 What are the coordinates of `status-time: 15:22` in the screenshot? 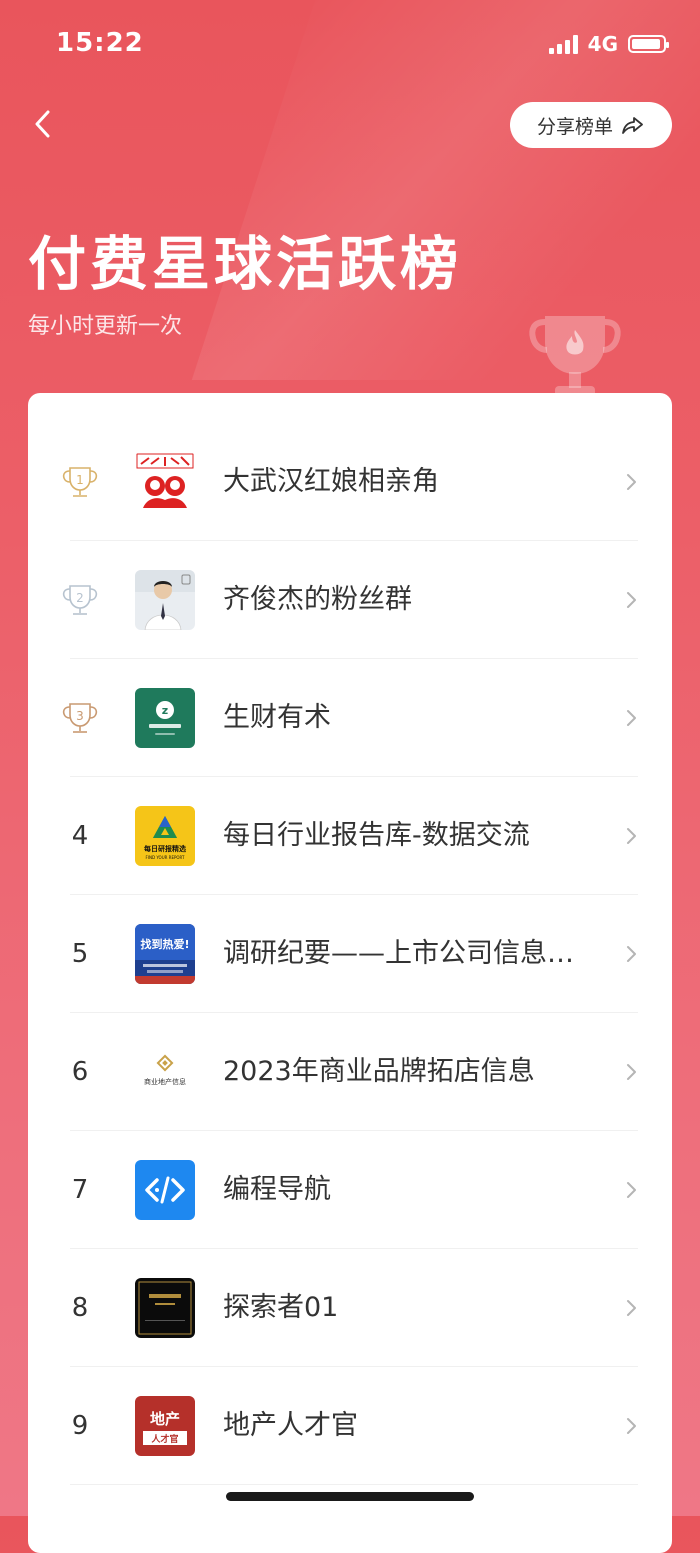 It's located at (100, 43).